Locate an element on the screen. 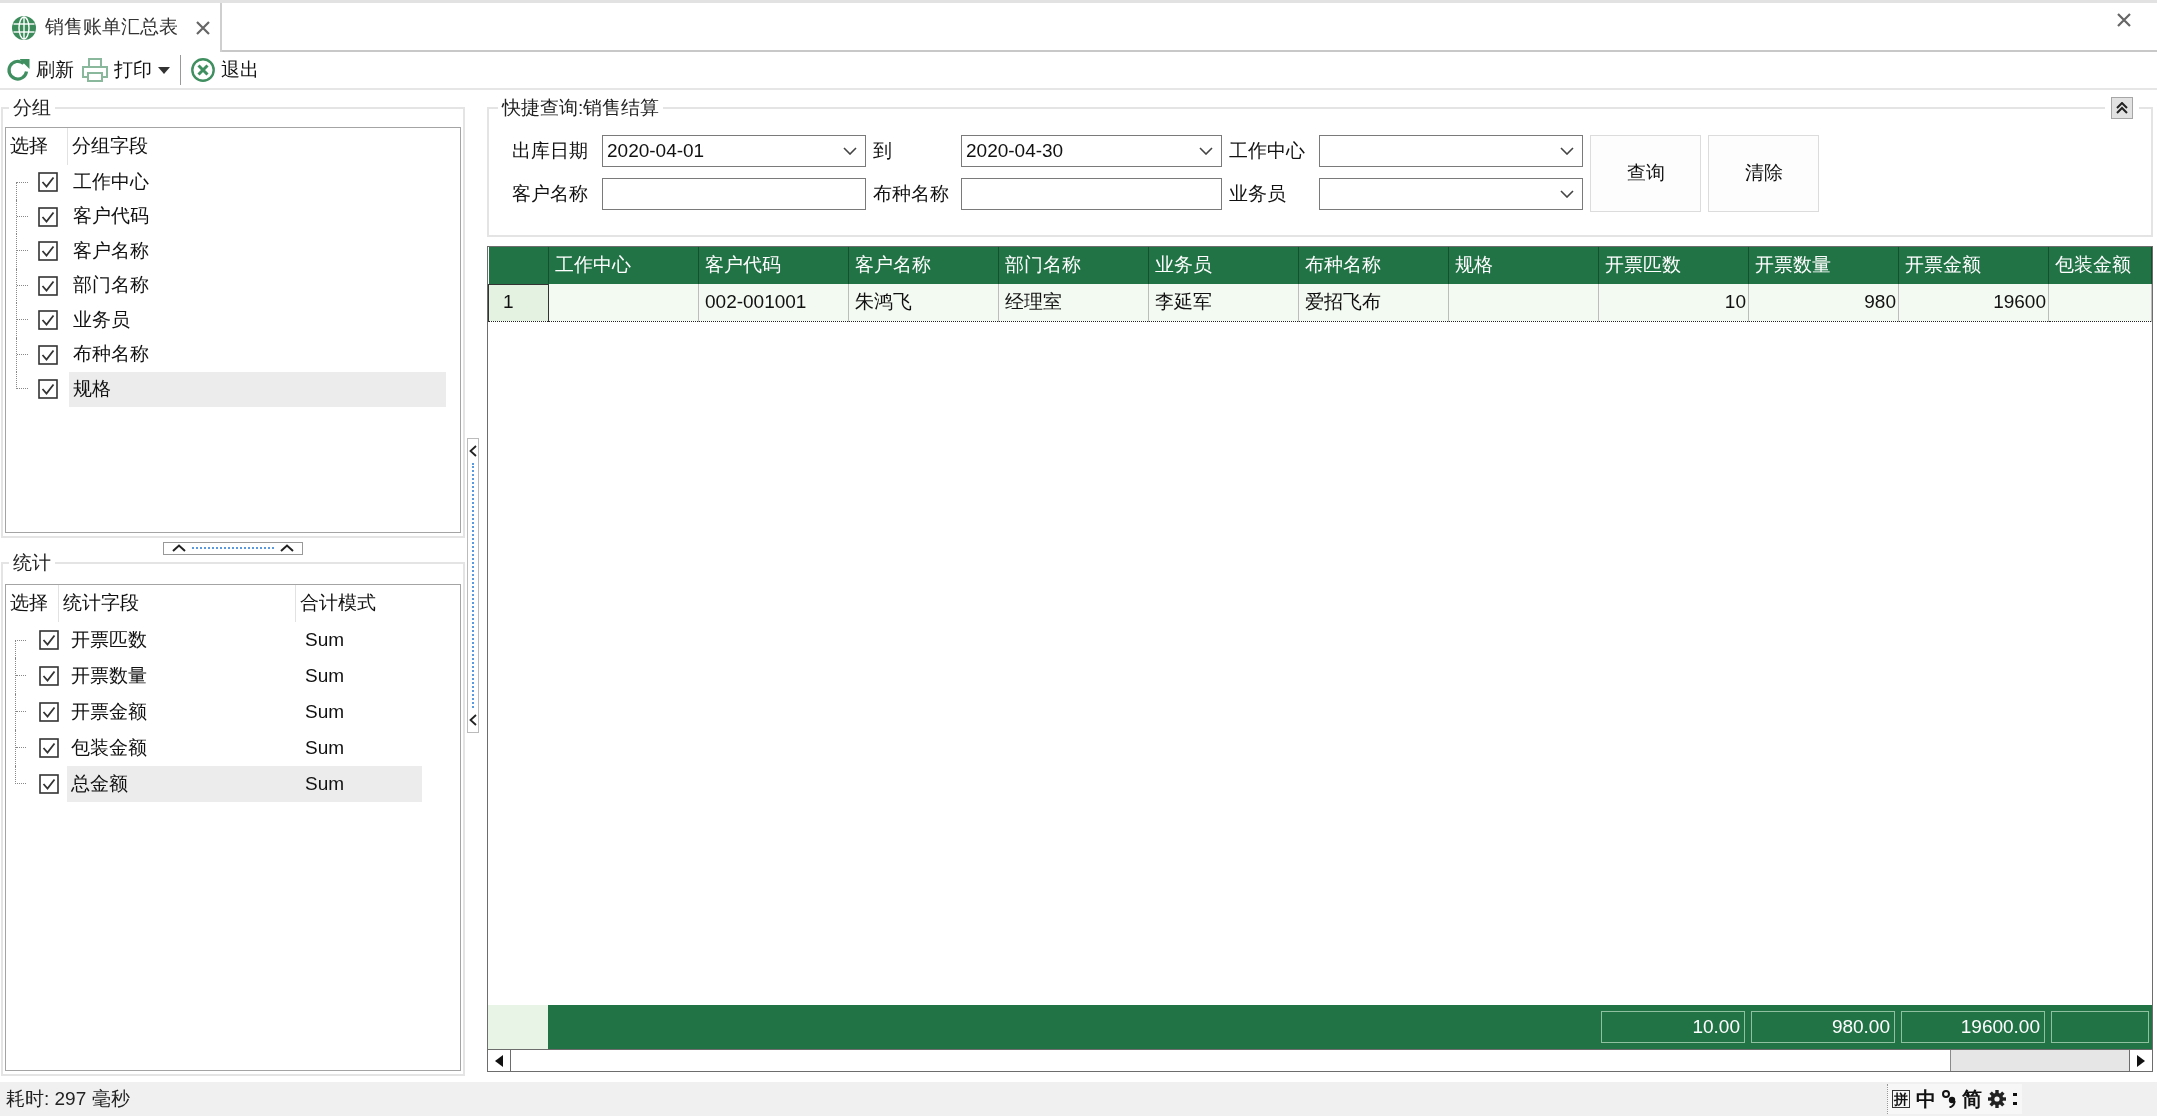 Image resolution: width=2157 pixels, height=1116 pixels. dropdown-field: 2020-04-01 is located at coordinates (734, 151).